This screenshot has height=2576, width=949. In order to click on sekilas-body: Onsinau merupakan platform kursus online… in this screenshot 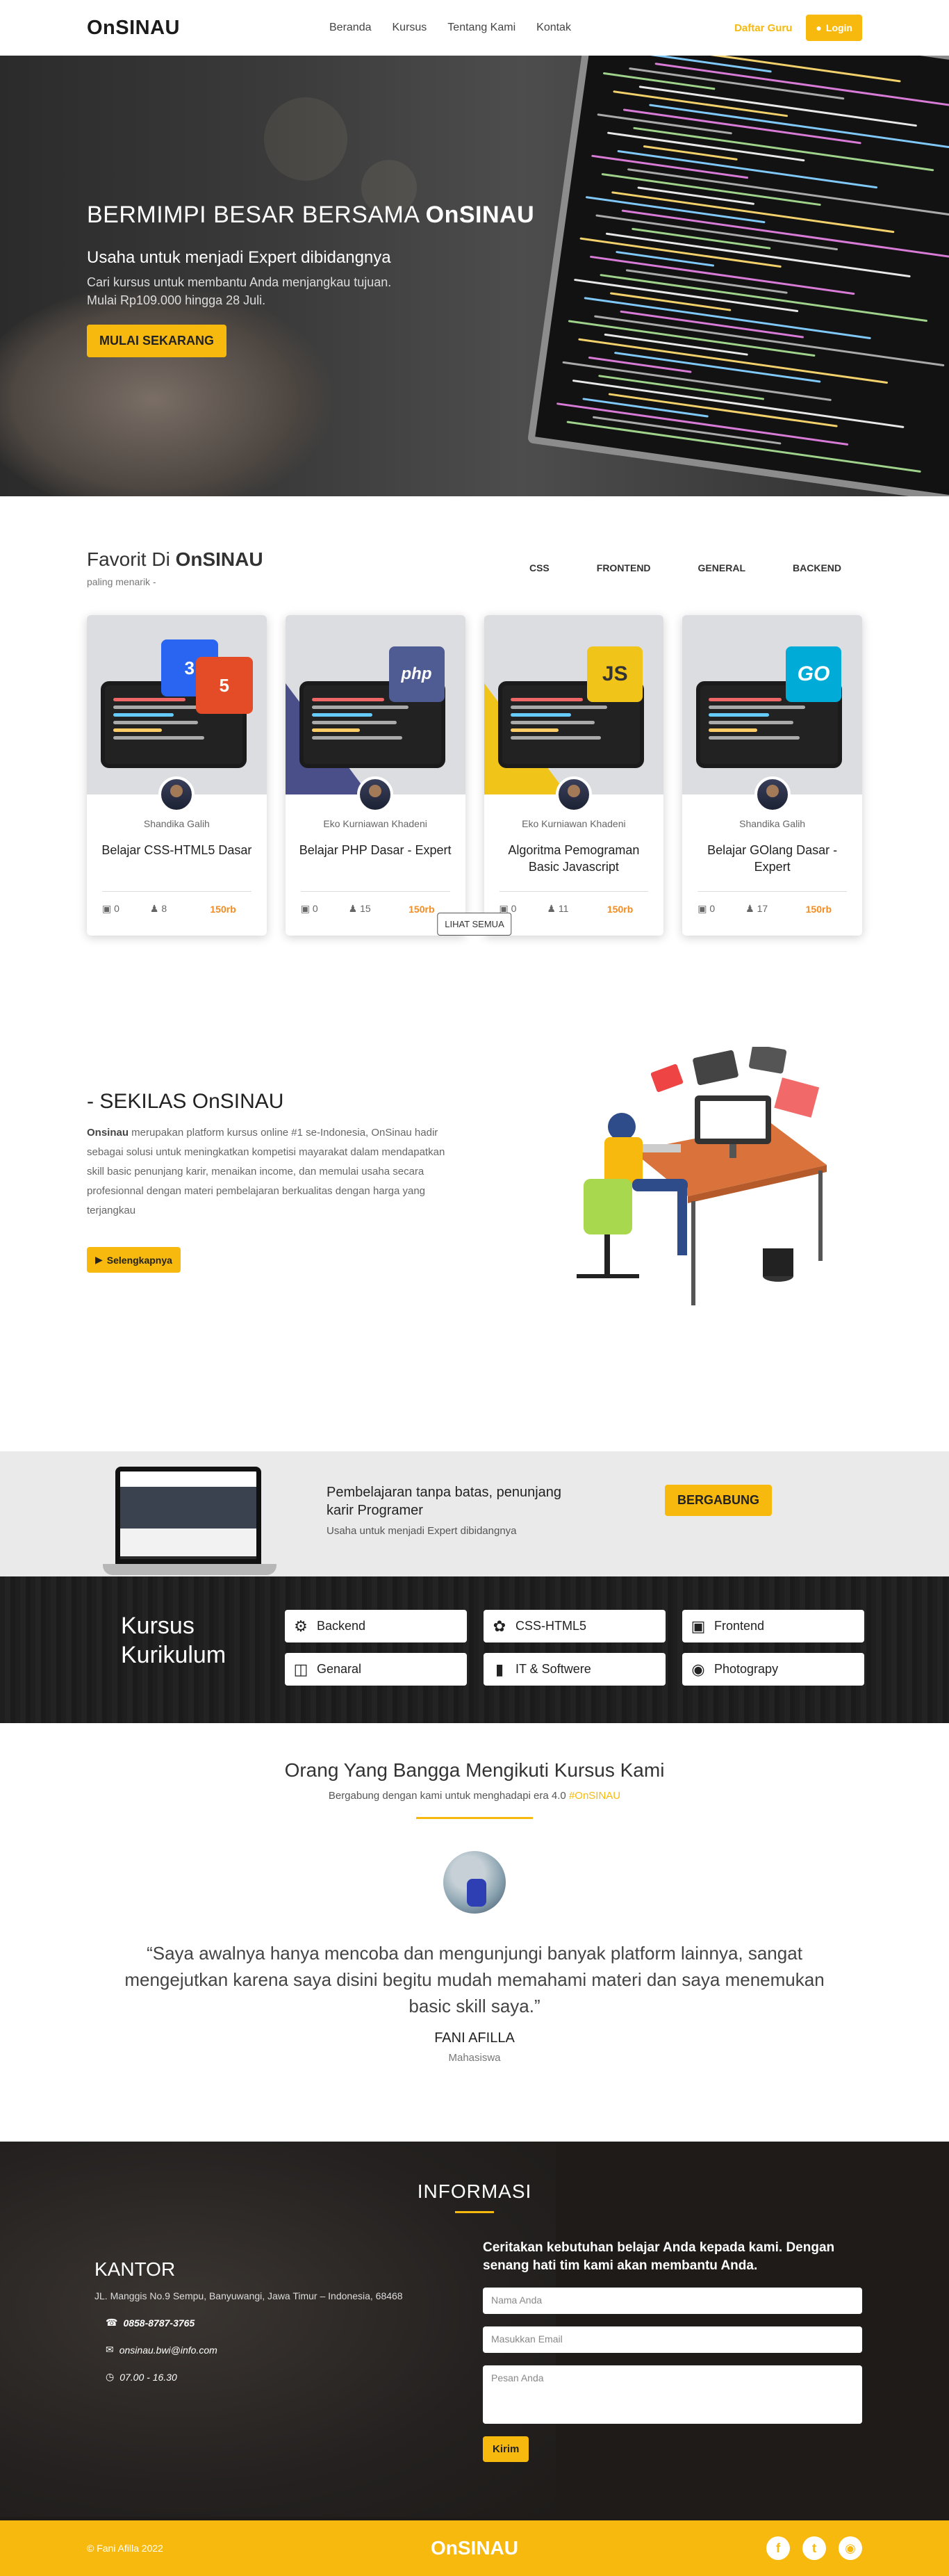, I will do `click(266, 1171)`.